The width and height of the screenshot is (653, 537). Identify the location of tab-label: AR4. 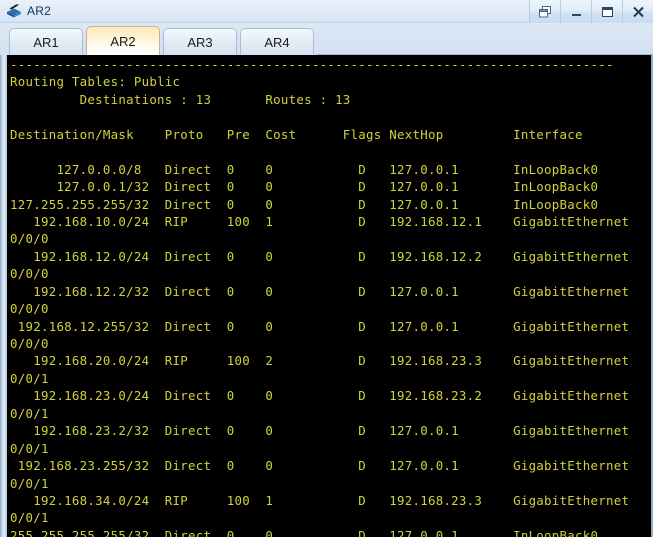
(277, 42).